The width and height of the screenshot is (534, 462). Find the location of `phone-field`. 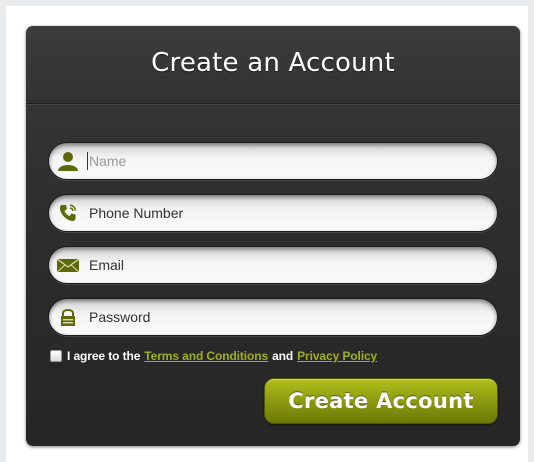

phone-field is located at coordinates (273, 213).